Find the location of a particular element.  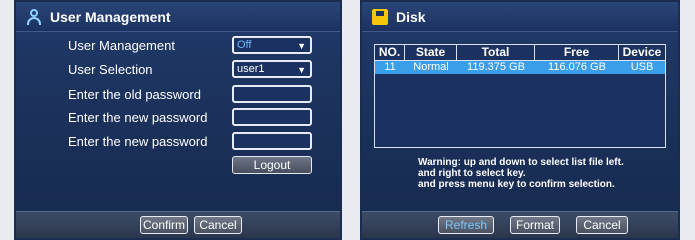

confirm-password-label: Enter the new password is located at coordinates (138, 141).